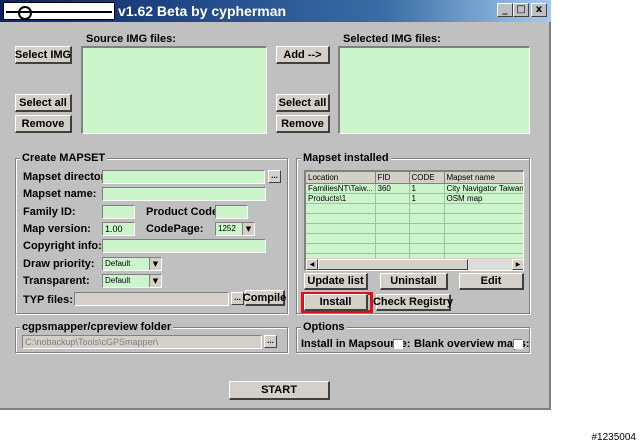  I want to click on map-version-label: Map version:, so click(57, 229).